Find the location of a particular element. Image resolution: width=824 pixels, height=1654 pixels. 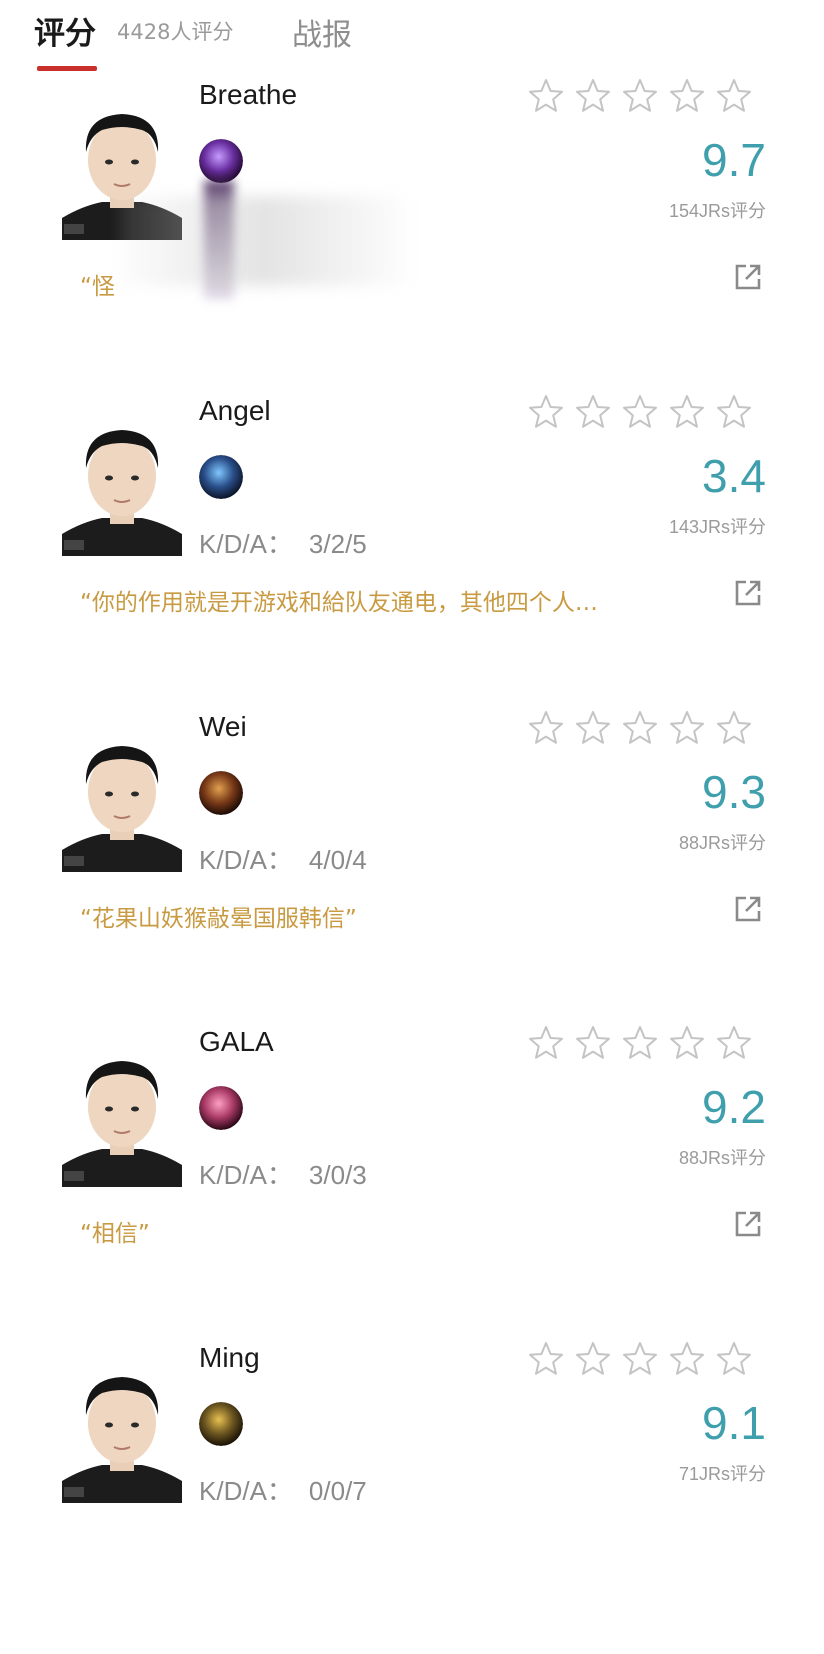

kda-value: 3/0/3 is located at coordinates (337, 1175).